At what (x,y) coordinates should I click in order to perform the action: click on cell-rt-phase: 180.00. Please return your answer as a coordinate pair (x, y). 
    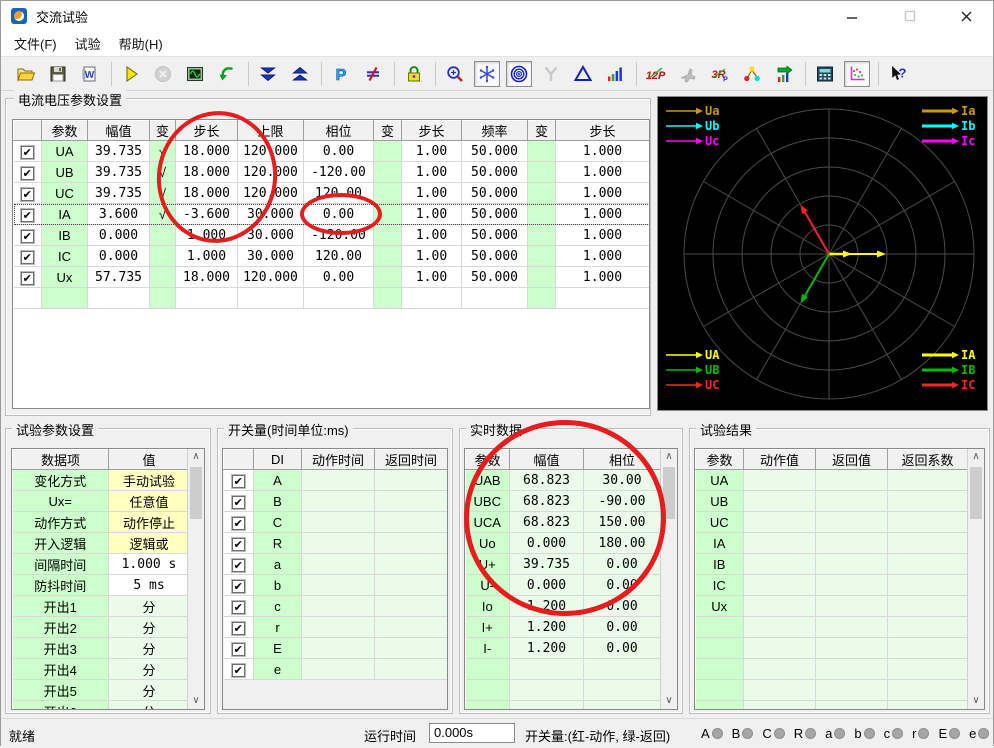
    Looking at the image, I should click on (622, 543).